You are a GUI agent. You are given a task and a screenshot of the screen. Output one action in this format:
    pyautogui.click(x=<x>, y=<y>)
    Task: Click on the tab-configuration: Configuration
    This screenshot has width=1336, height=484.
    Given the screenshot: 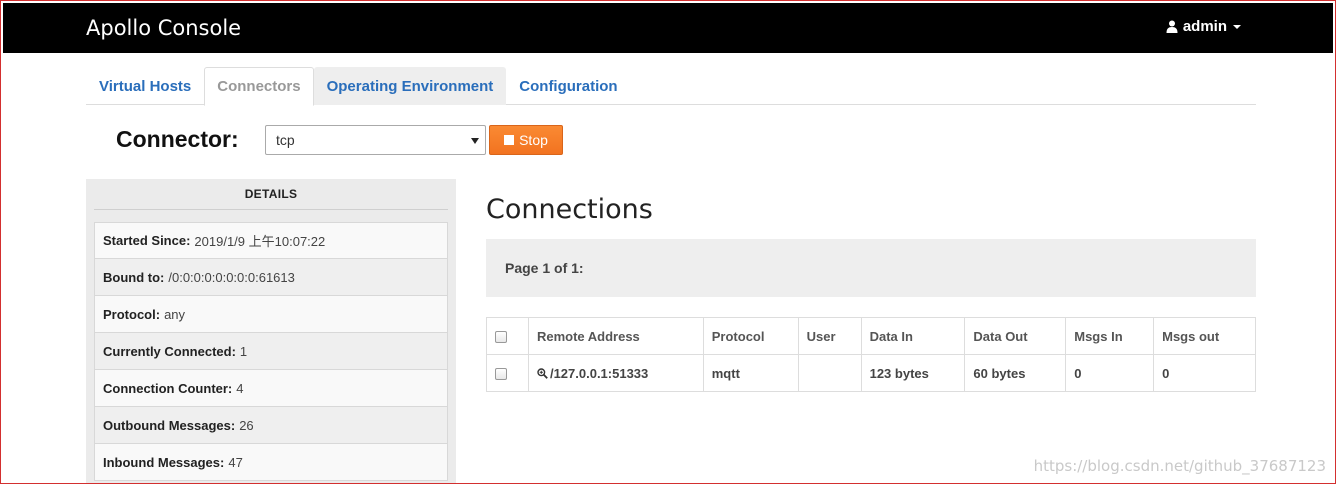 What is the action you would take?
    pyautogui.click(x=568, y=86)
    